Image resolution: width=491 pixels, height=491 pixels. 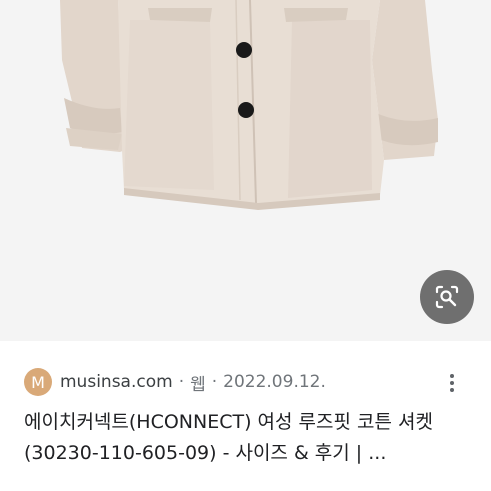 I want to click on visual-search-button, so click(x=447, y=297).